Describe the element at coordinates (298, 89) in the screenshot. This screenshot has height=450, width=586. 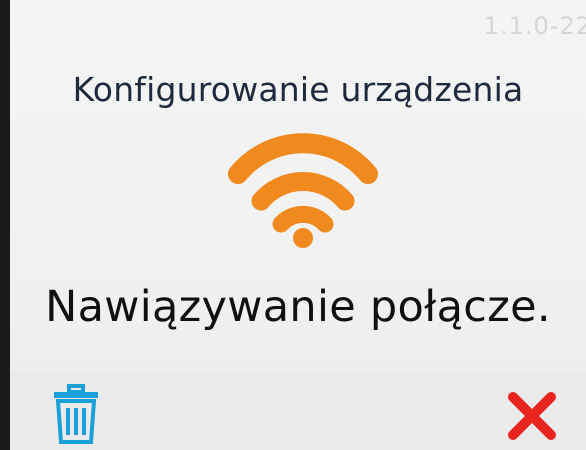
I see `page-title: Konfigurowanie urządzenia` at that location.